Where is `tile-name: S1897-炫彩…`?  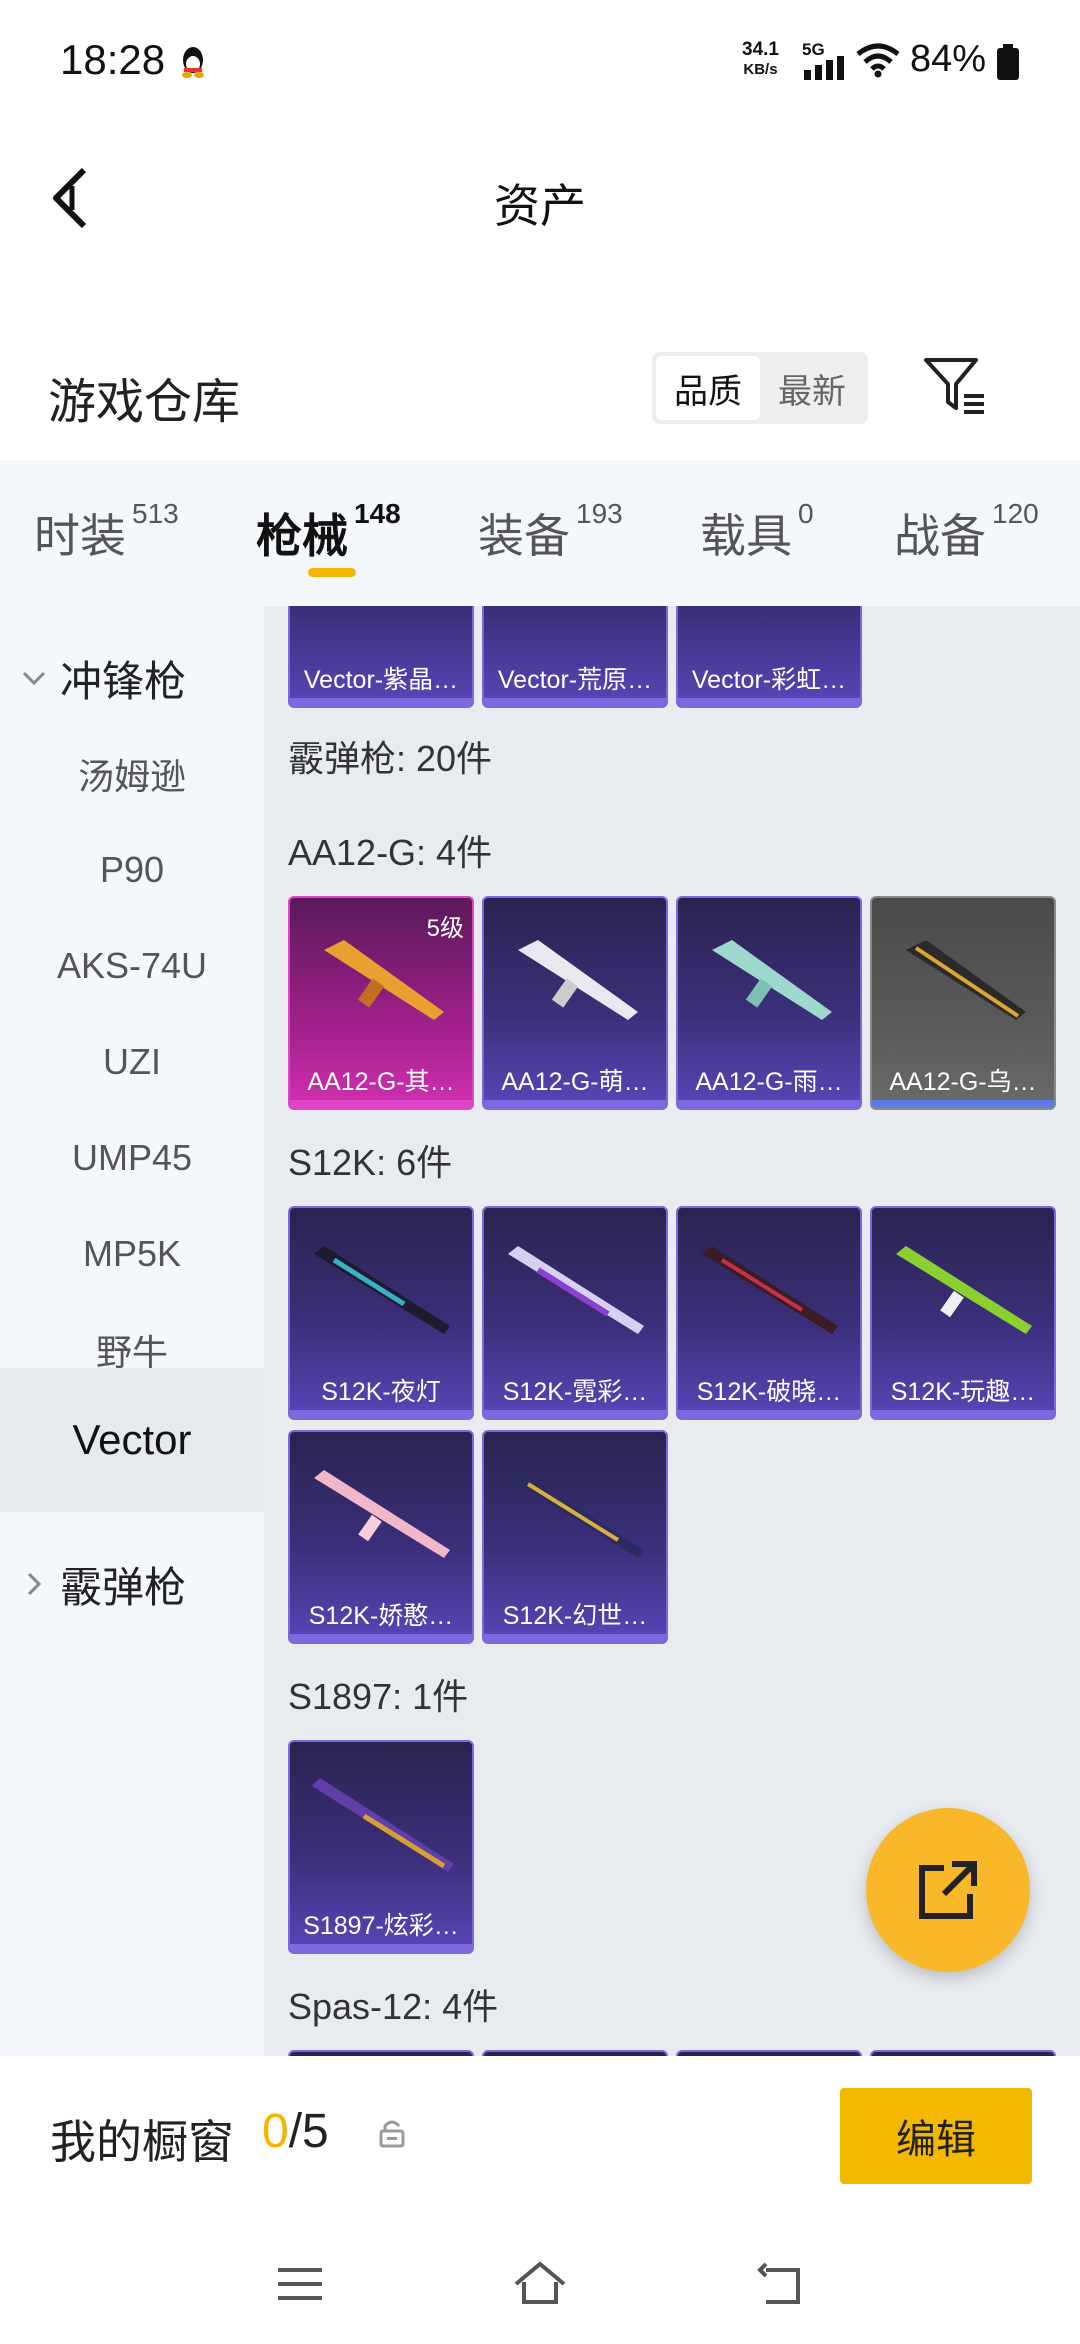 tile-name: S1897-炫彩… is located at coordinates (381, 1926).